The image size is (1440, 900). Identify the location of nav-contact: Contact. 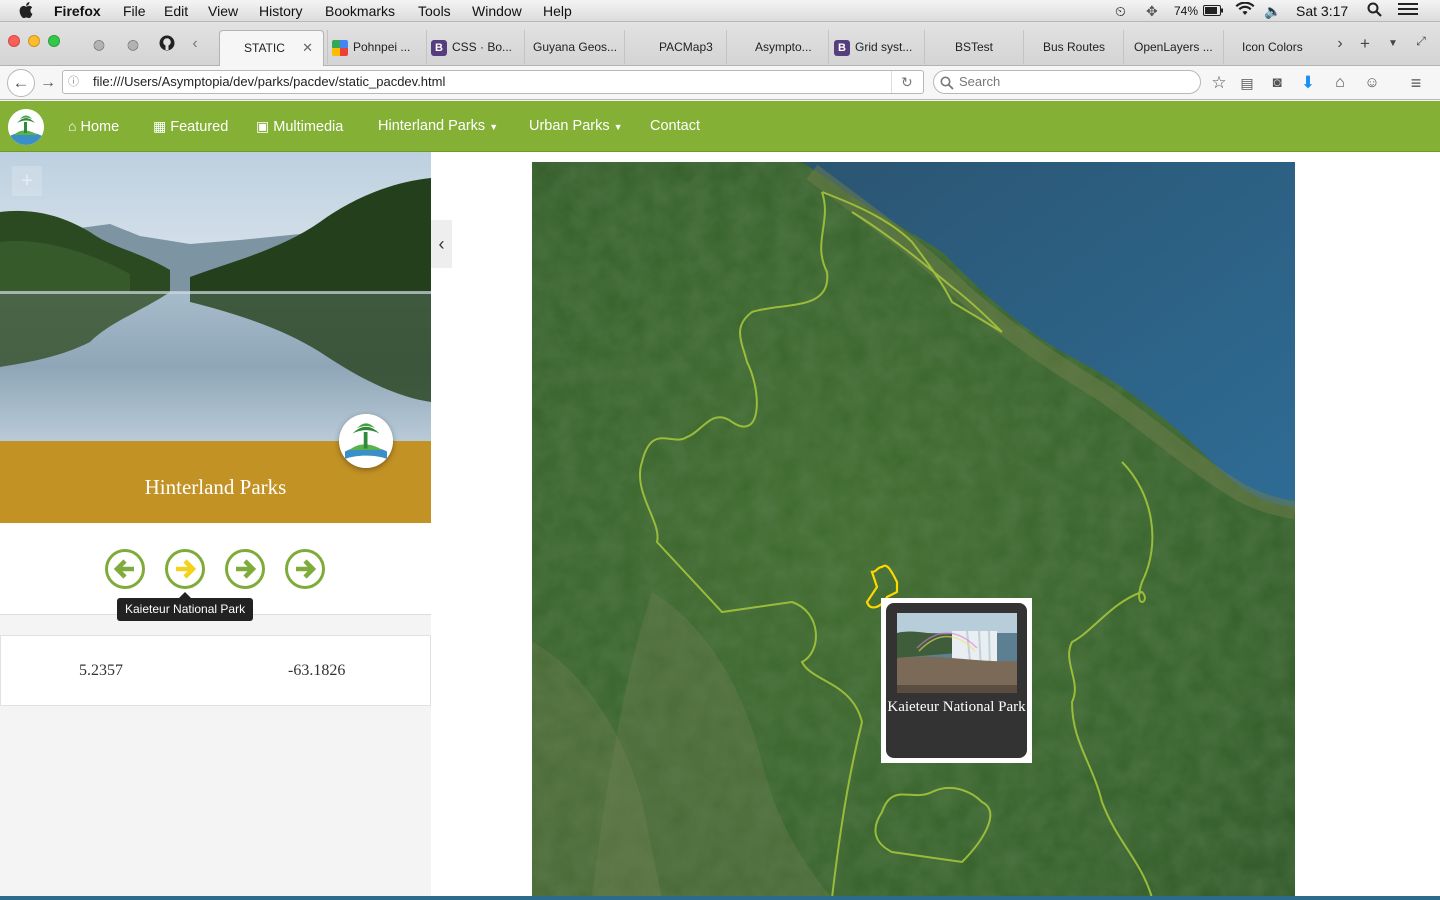
(675, 126).